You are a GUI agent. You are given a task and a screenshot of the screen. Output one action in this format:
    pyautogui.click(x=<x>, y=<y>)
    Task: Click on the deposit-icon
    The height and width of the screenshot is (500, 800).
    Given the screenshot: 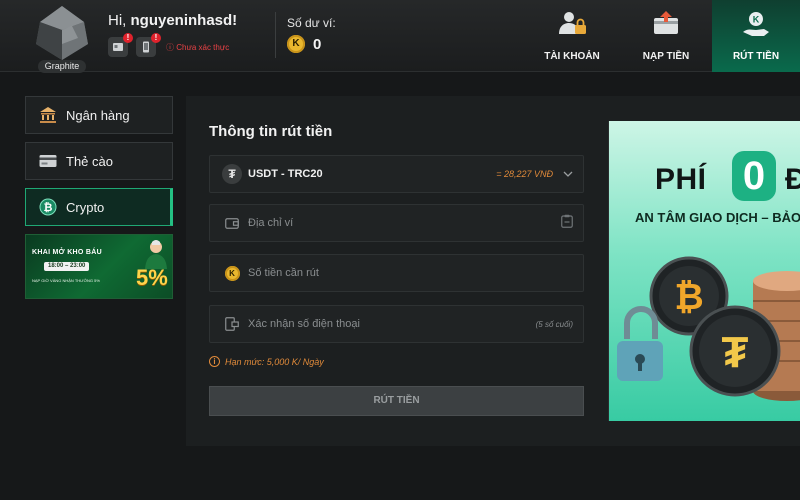 What is the action you would take?
    pyautogui.click(x=666, y=22)
    